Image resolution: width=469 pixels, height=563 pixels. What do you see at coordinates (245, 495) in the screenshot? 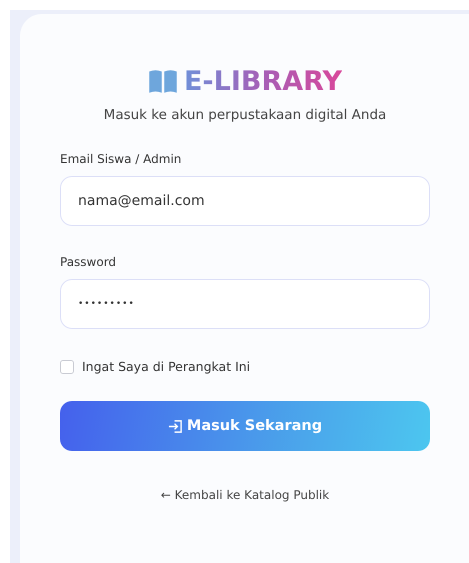
I see `back-to-catalog-link: ← Kembali ke Katalog Publik` at bounding box center [245, 495].